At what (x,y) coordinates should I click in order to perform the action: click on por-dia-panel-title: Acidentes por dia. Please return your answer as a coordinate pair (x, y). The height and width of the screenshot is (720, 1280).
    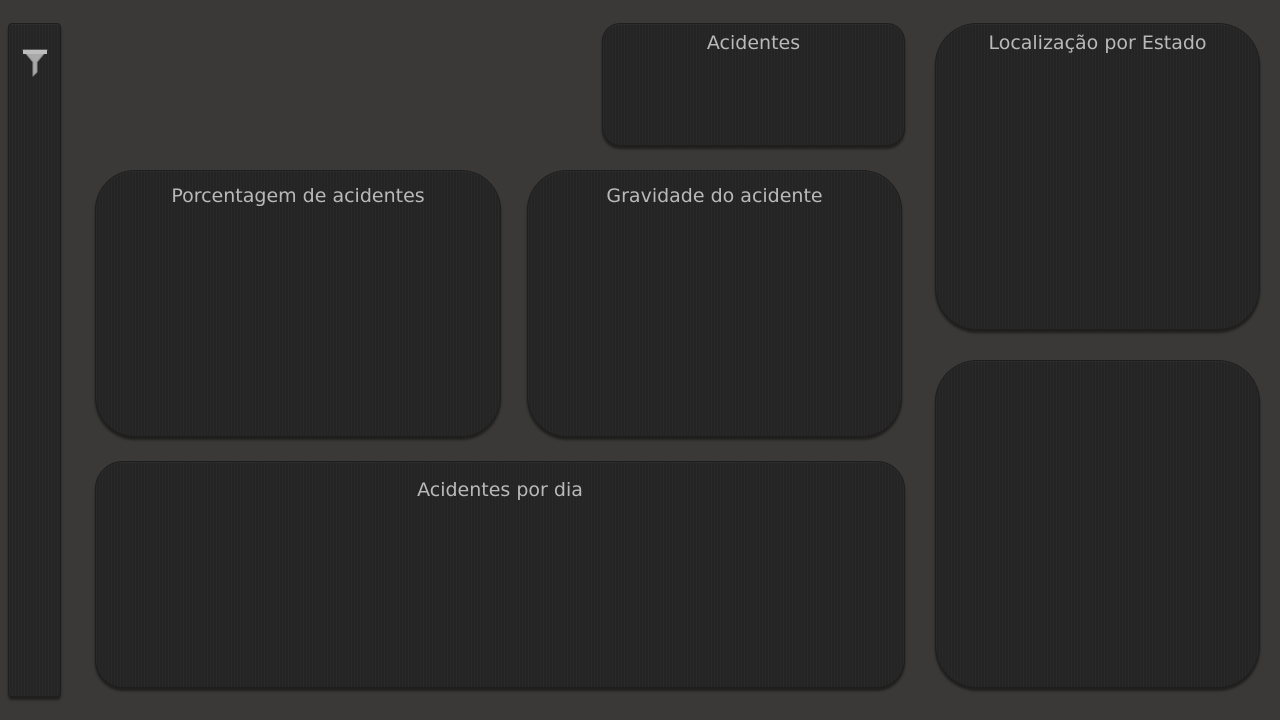
    Looking at the image, I should click on (500, 490).